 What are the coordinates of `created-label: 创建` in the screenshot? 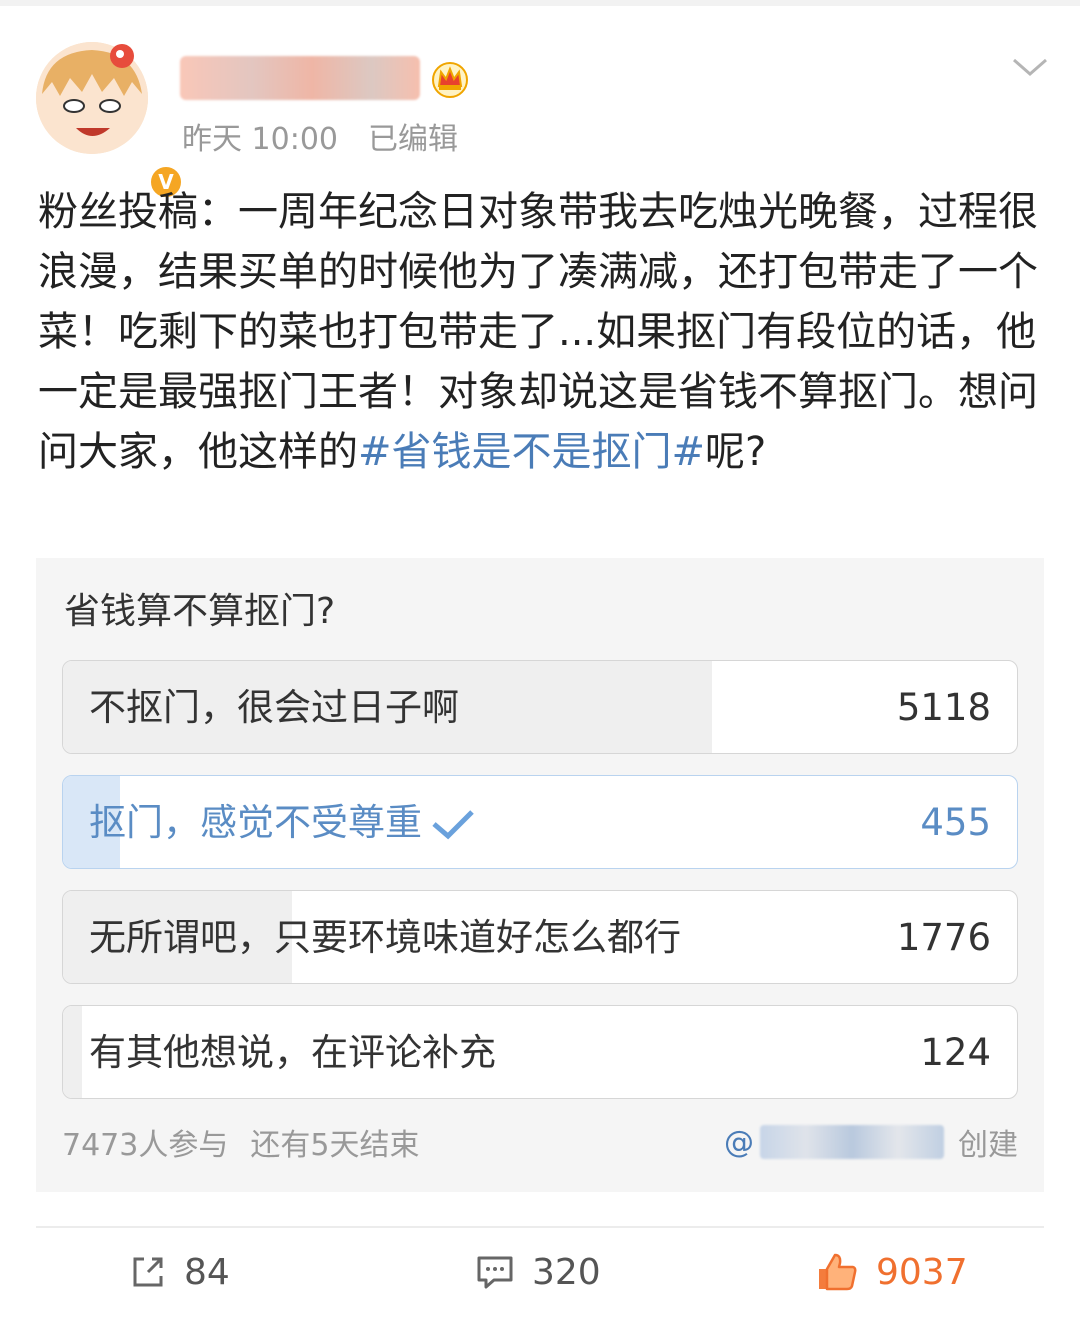 It's located at (988, 1145).